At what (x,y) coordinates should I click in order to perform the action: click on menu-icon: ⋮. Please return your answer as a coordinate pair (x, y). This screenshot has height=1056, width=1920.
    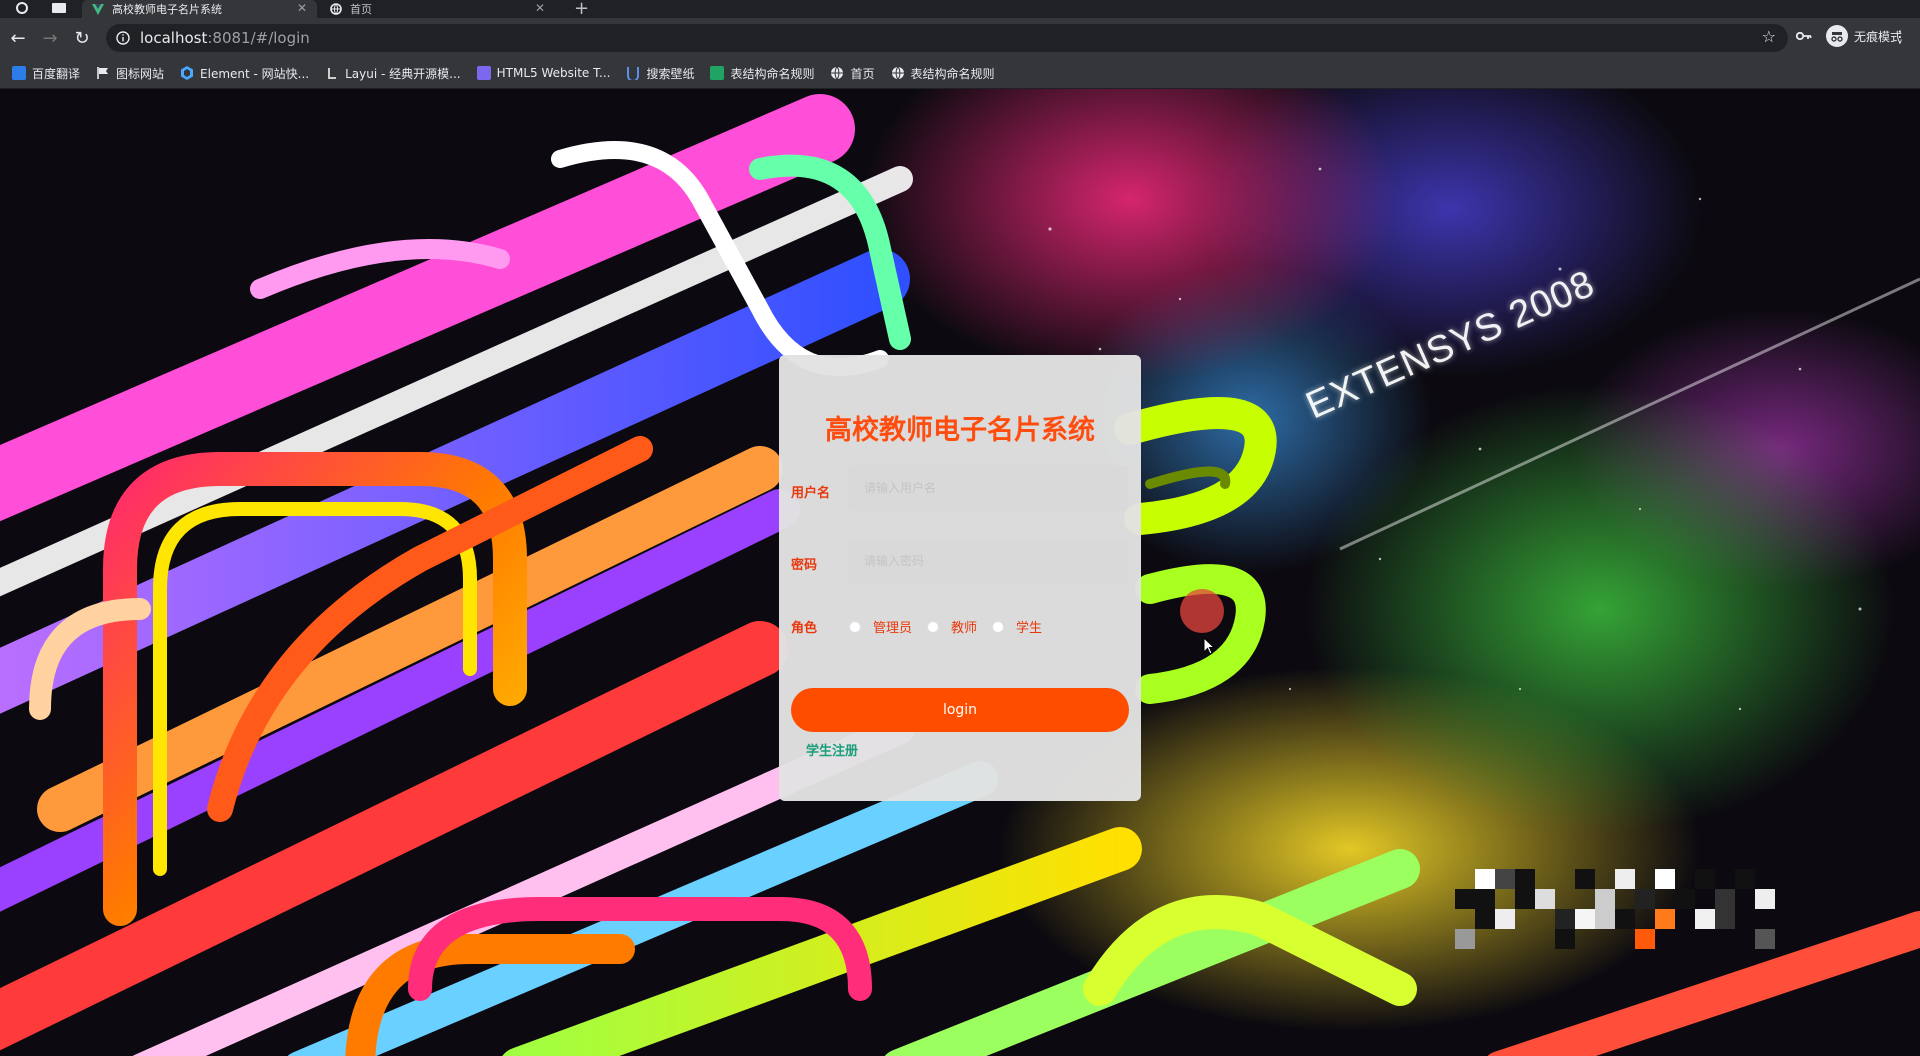
    Looking at the image, I should click on (1900, 36).